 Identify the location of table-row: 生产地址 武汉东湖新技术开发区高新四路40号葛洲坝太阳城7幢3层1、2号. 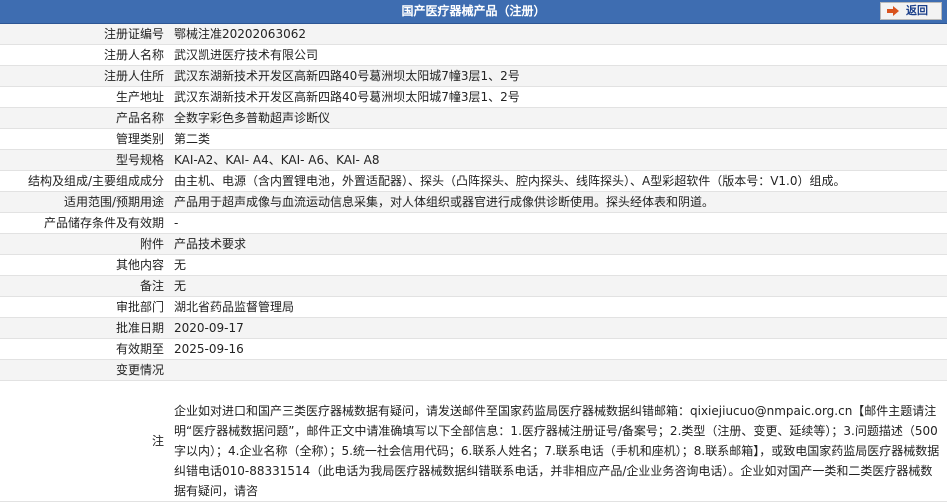
(473, 97).